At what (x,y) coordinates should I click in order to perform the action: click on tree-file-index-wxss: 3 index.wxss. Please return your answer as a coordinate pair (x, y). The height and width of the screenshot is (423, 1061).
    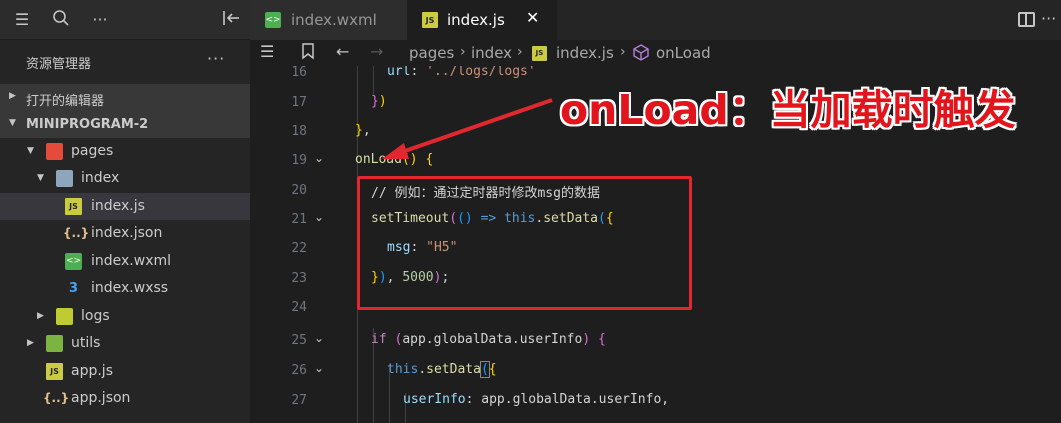
    Looking at the image, I should click on (125, 288).